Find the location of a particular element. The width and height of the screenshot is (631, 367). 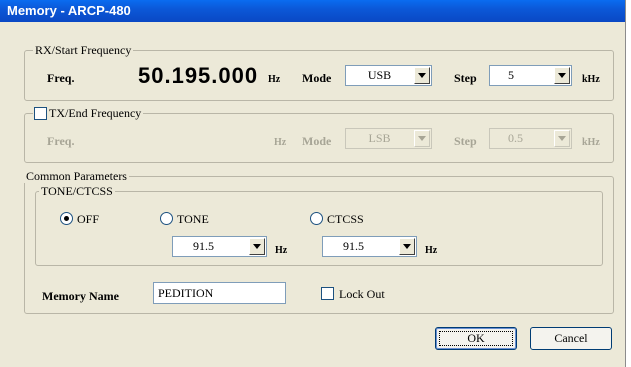

tx-mode-select: LSB is located at coordinates (388, 138).